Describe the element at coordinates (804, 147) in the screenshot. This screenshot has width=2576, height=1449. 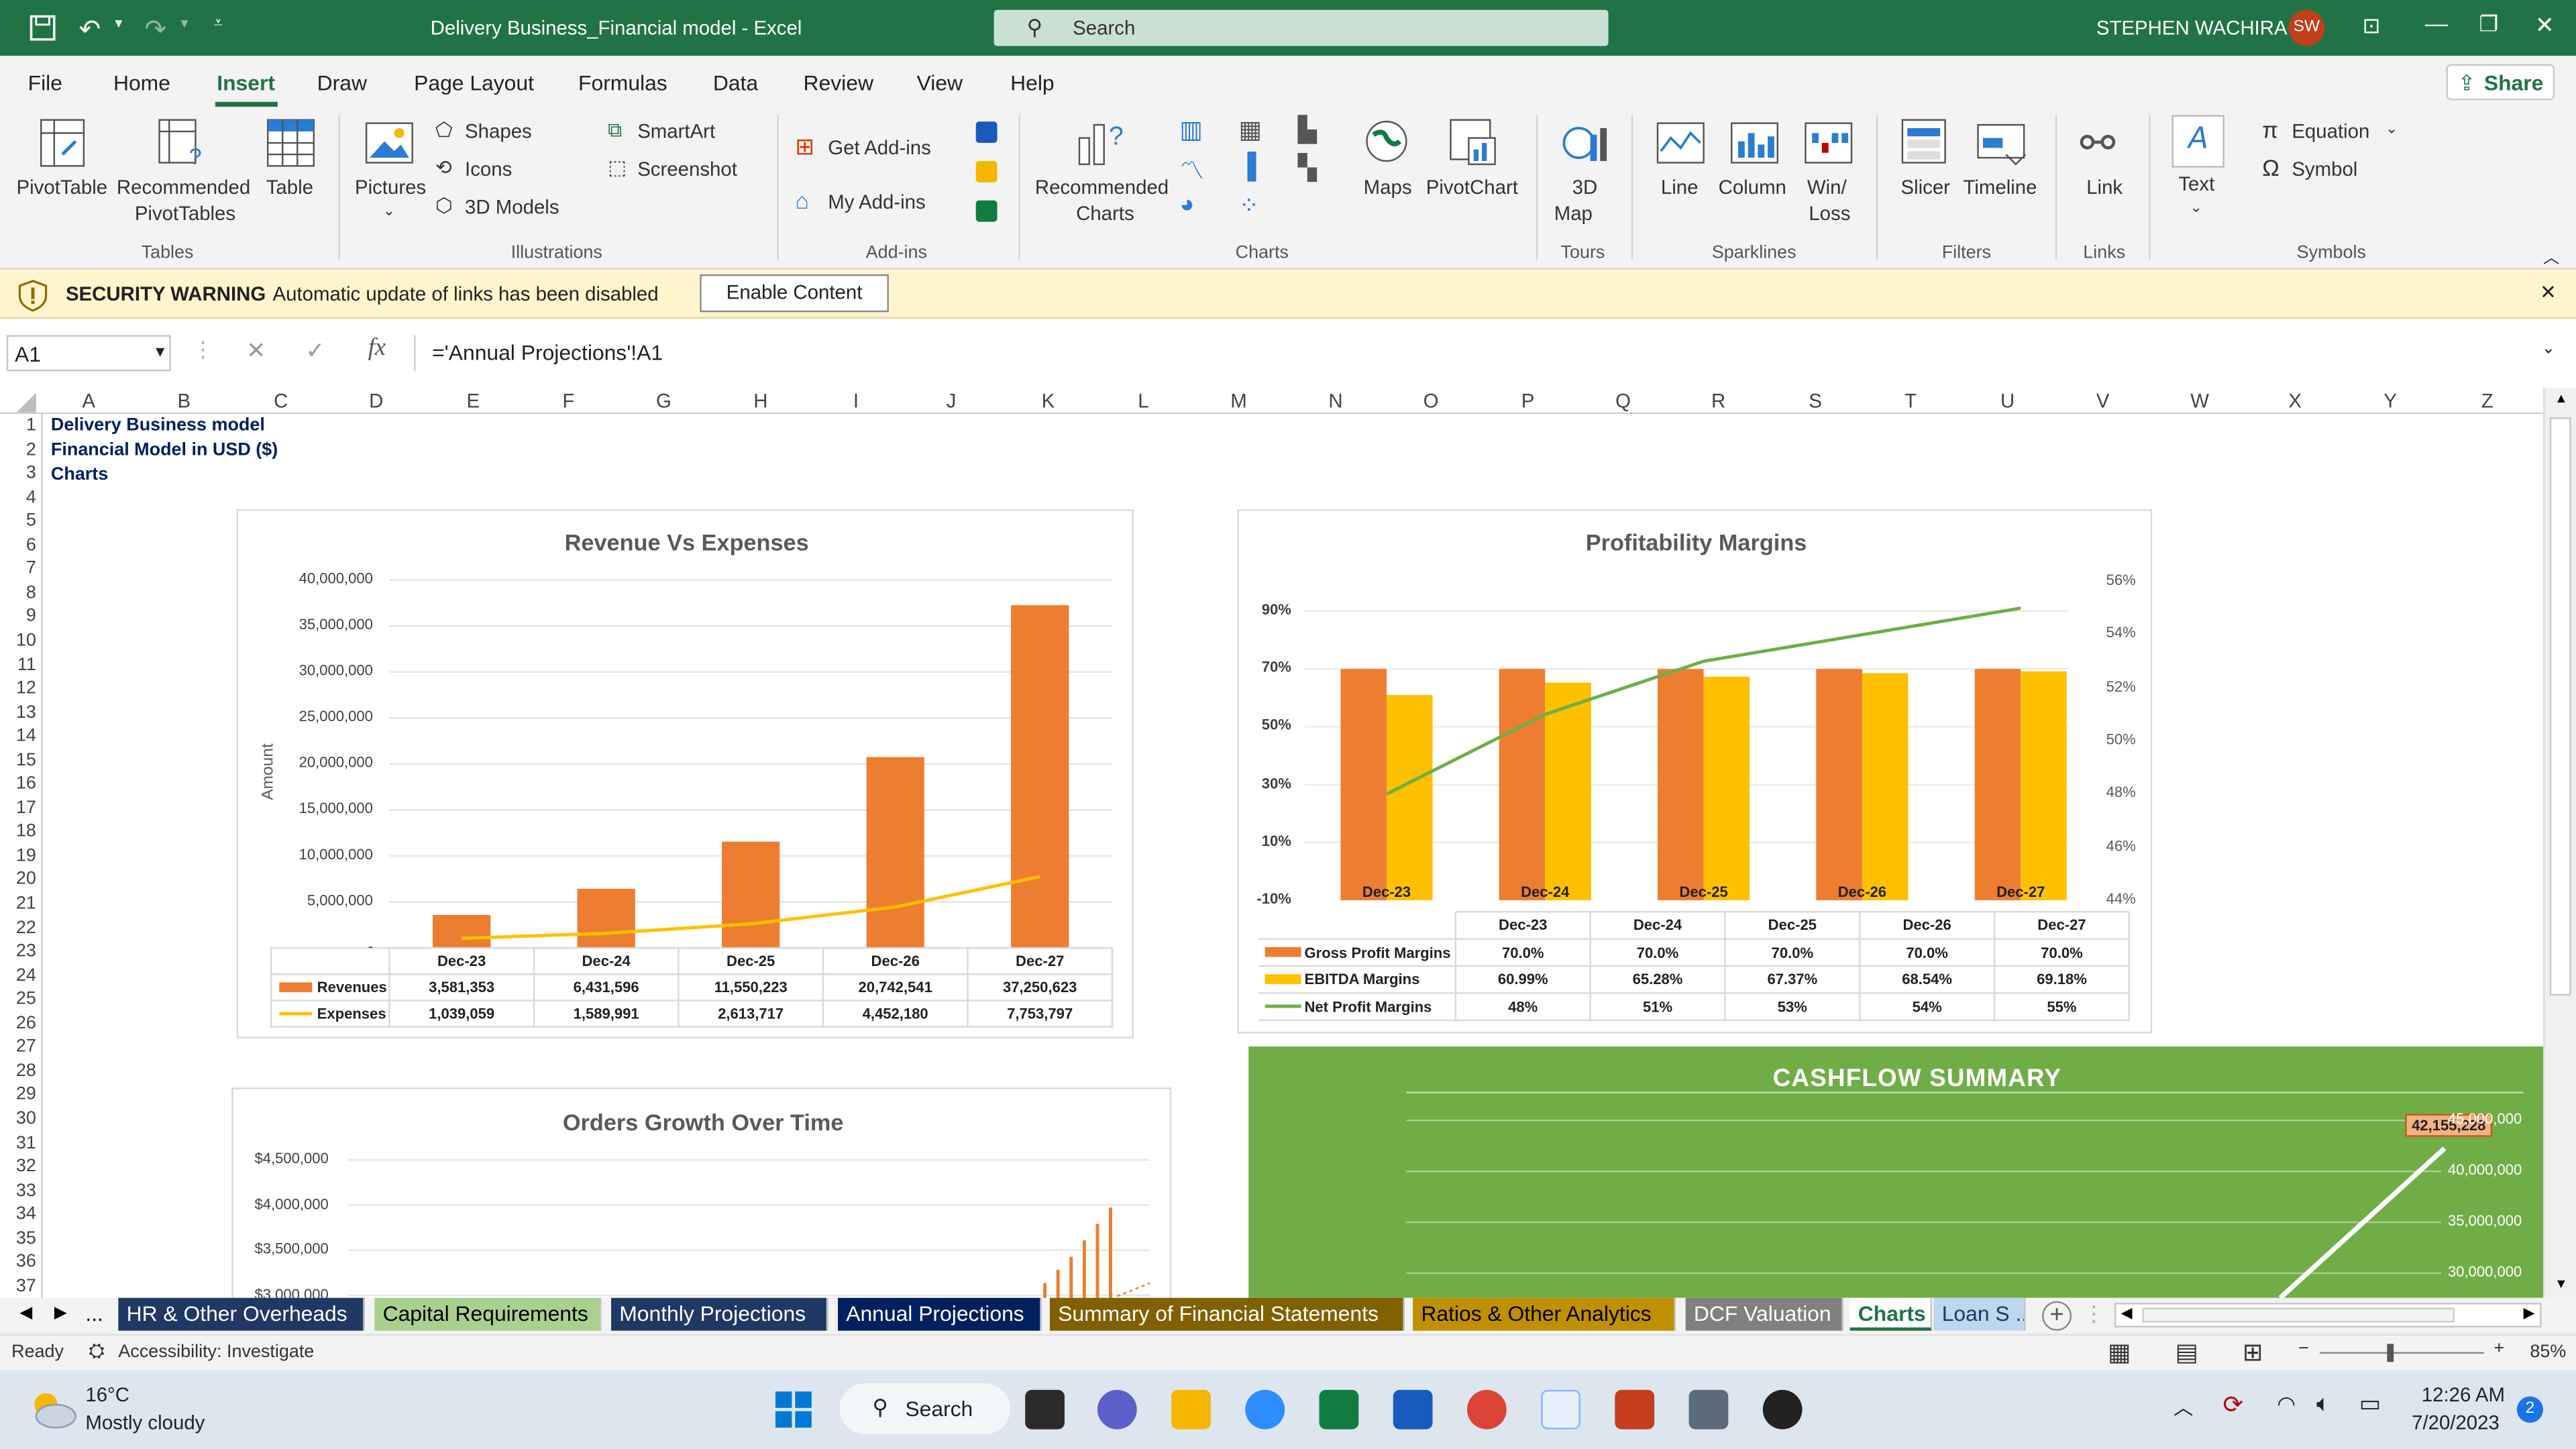
I see `get-addins-icon: ⊞` at that location.